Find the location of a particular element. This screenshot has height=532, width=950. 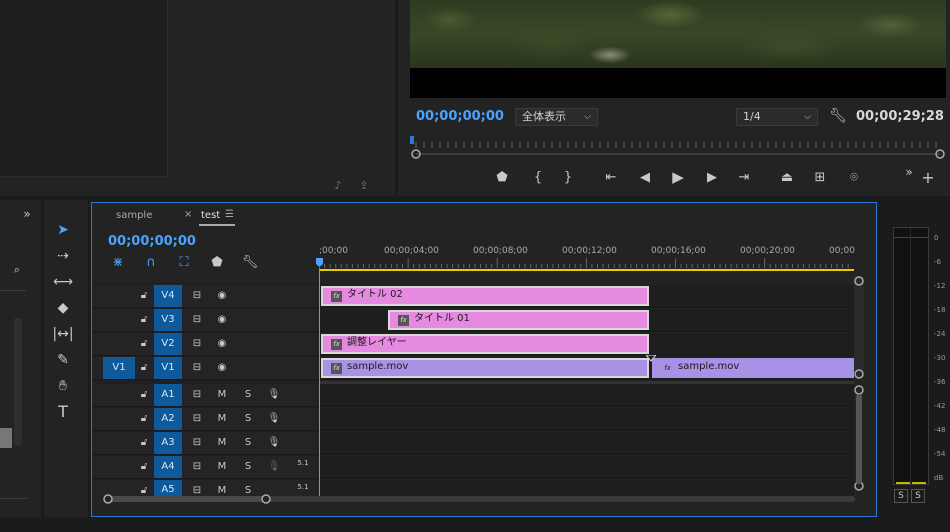

track-target: A2 is located at coordinates (168, 419).